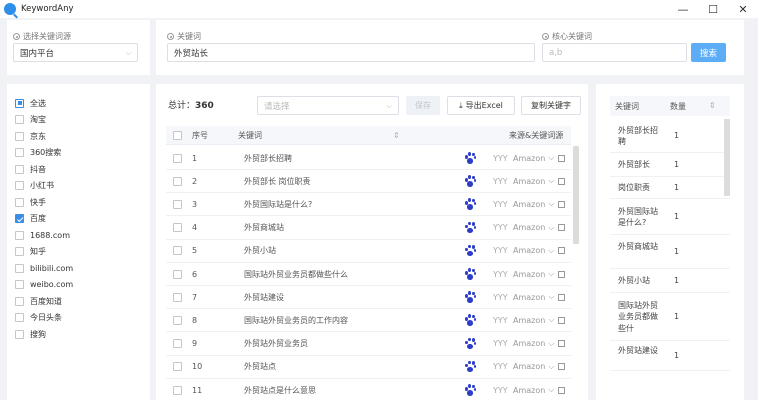 Image resolution: width=758 pixels, height=400 pixels. What do you see at coordinates (75, 52) in the screenshot?
I see `platform-select: 国内平台 ⌵` at bounding box center [75, 52].